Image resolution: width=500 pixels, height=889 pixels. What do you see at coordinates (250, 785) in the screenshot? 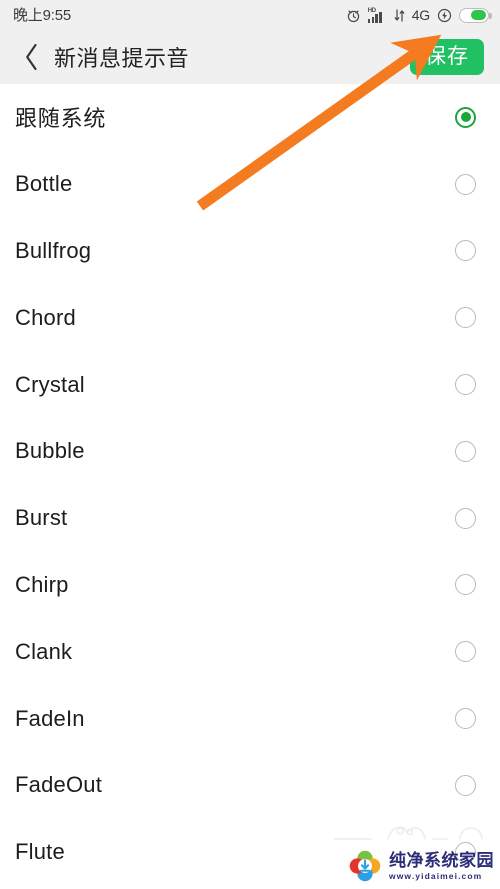
I see `list-item: FadeOut` at bounding box center [250, 785].